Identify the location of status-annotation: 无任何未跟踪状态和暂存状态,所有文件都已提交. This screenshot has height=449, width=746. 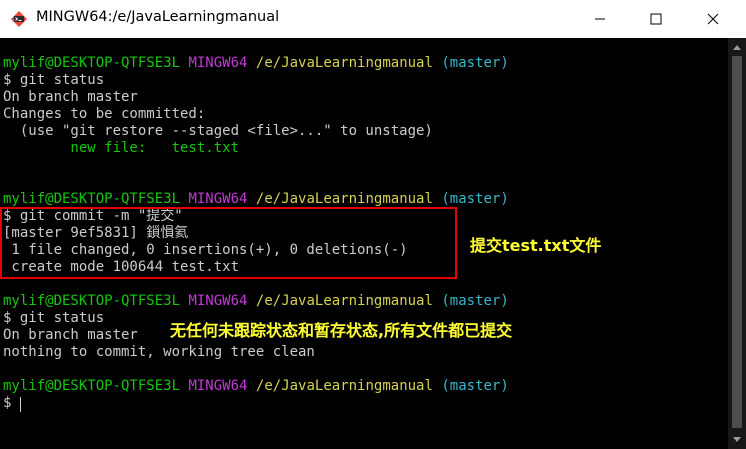
(341, 330).